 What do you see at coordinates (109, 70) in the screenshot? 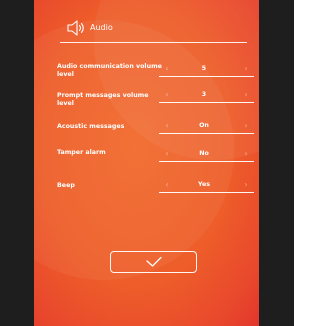
I see `setting-label-audio-volume: Audio communication volume level` at bounding box center [109, 70].